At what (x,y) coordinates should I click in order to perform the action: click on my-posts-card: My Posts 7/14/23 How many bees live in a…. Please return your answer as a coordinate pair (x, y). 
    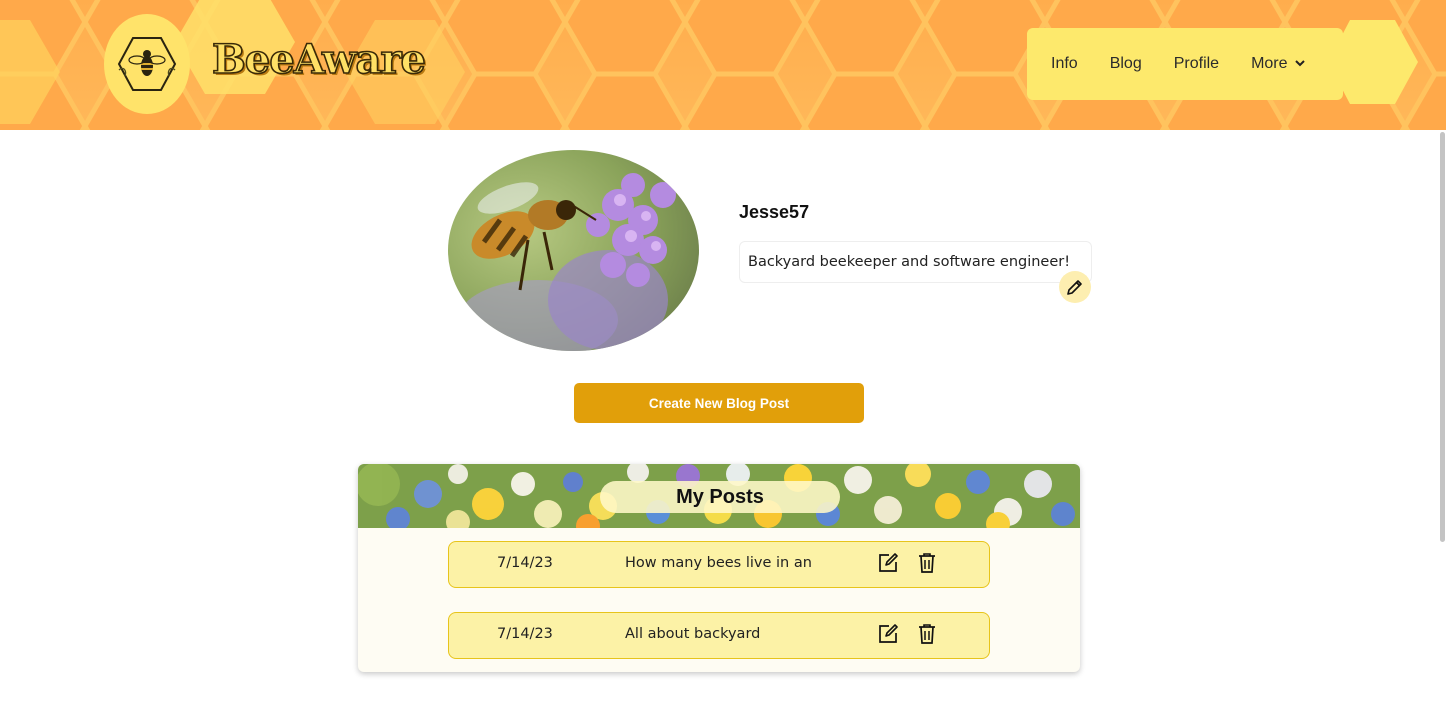
    Looking at the image, I should click on (719, 568).